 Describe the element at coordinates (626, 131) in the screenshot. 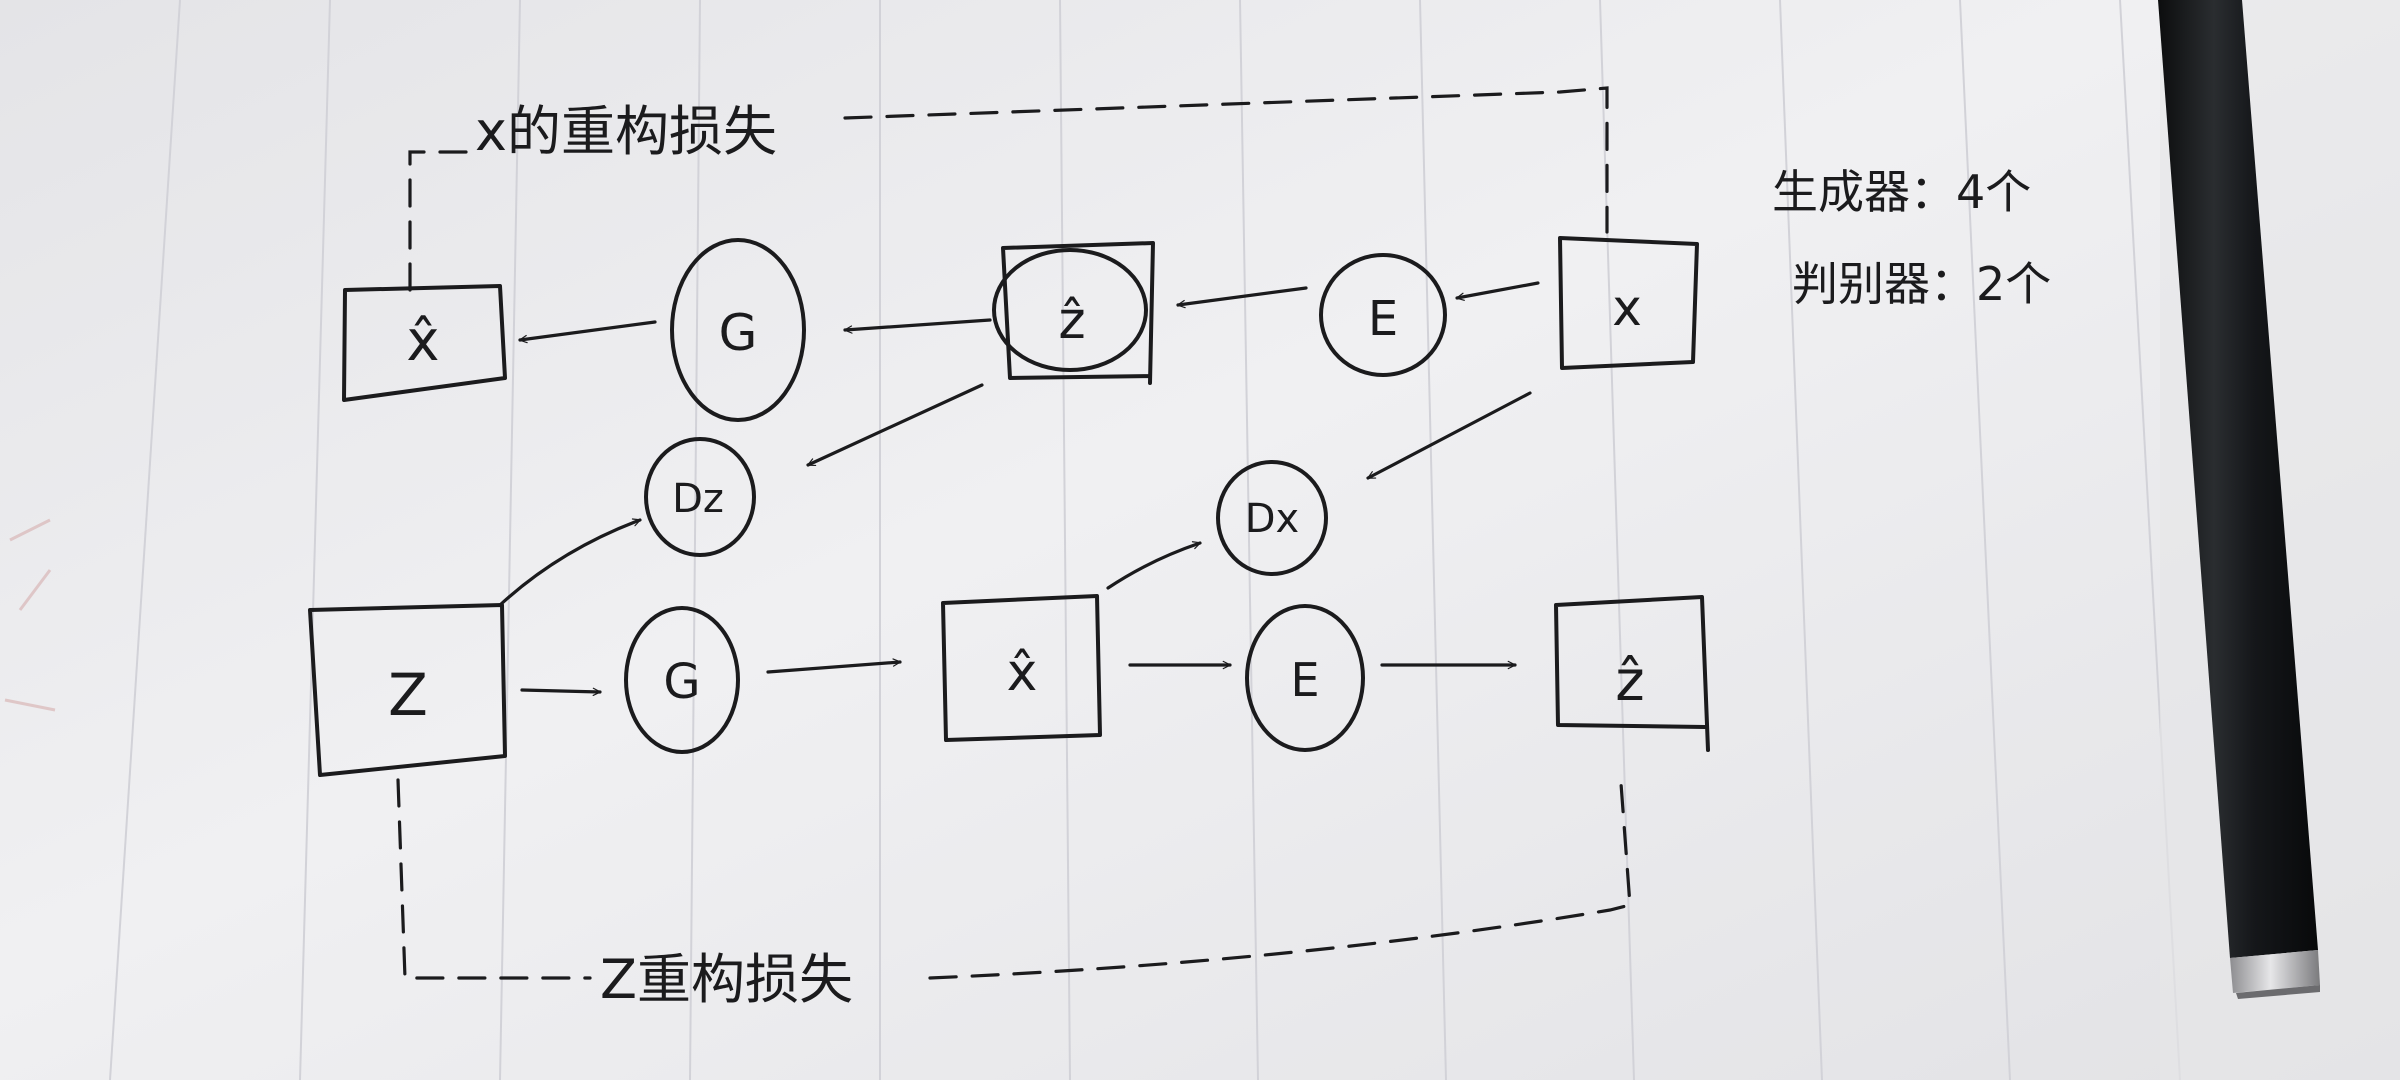

I see `x-loss-label: x的重构损失` at that location.